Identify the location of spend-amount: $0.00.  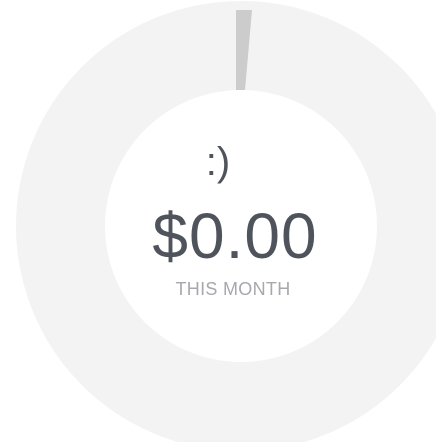
(235, 236).